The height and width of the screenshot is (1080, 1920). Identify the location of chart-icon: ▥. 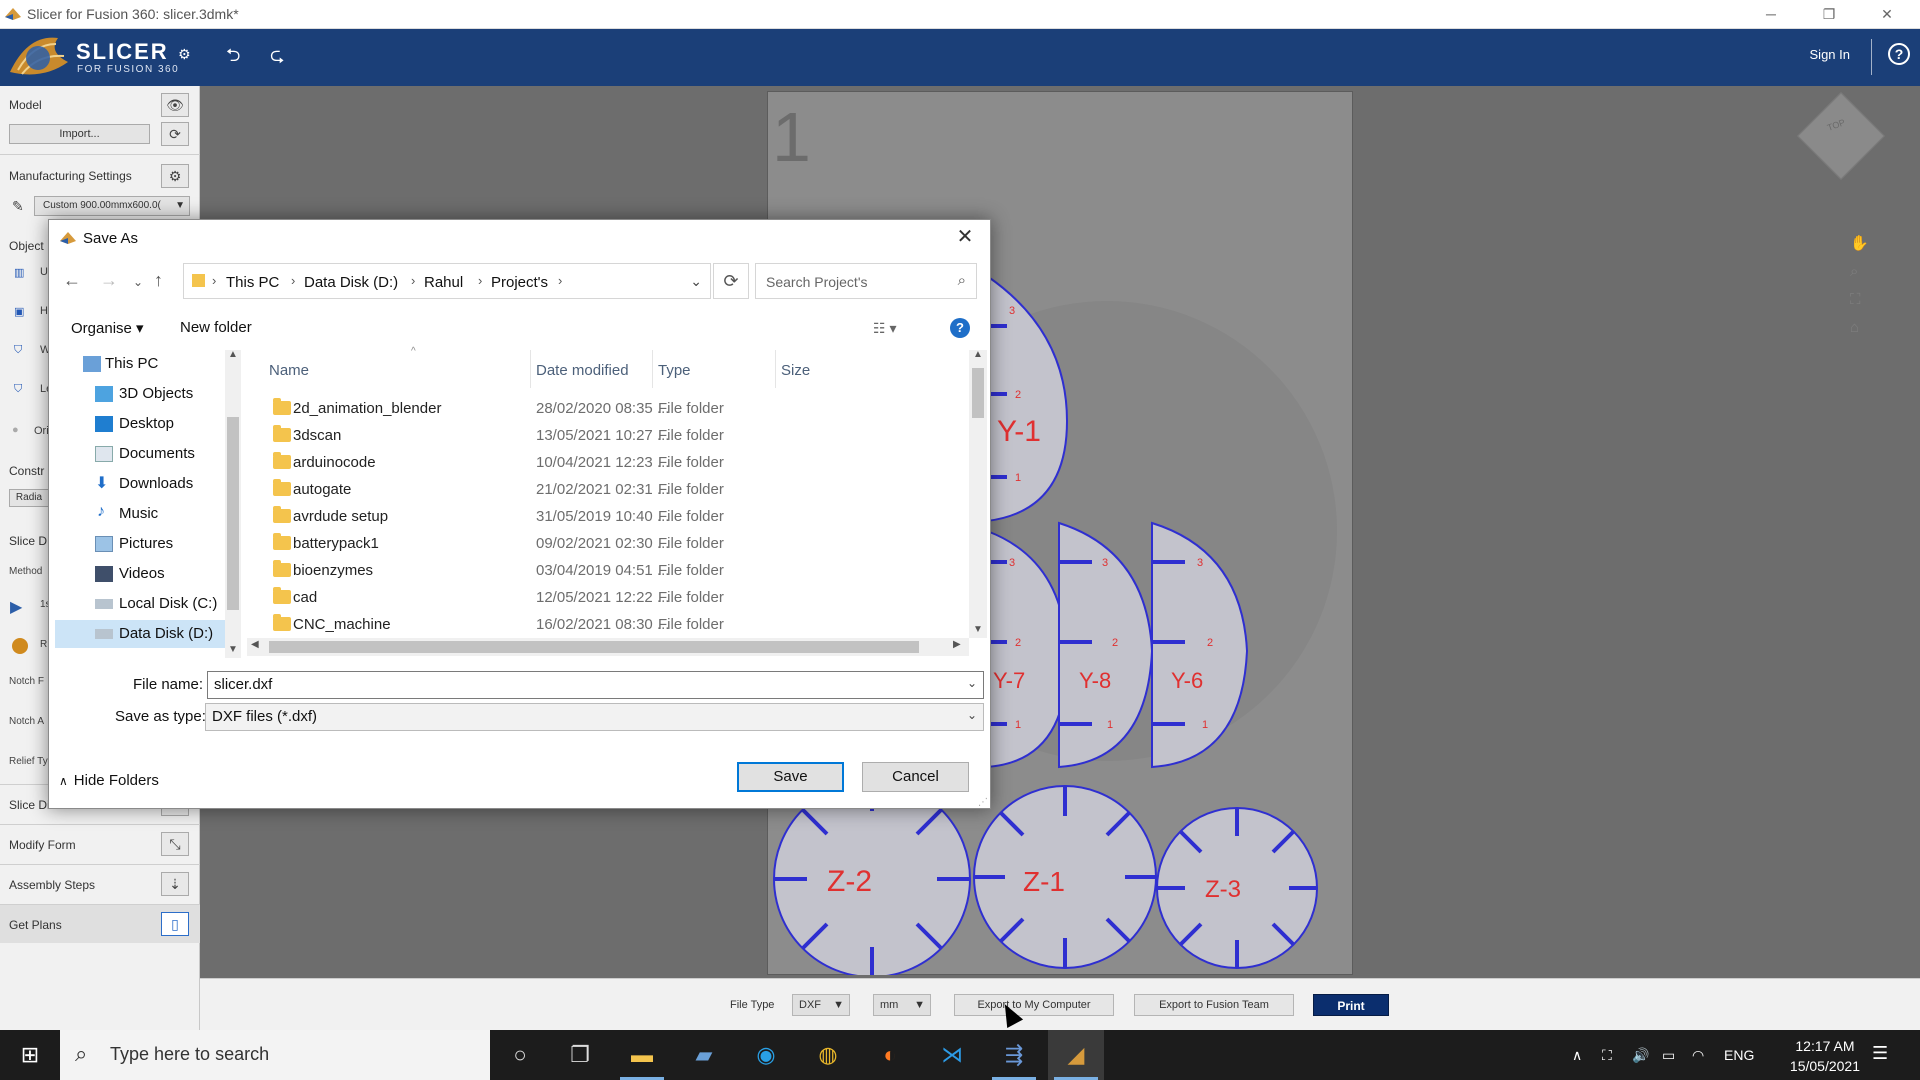
(19, 272).